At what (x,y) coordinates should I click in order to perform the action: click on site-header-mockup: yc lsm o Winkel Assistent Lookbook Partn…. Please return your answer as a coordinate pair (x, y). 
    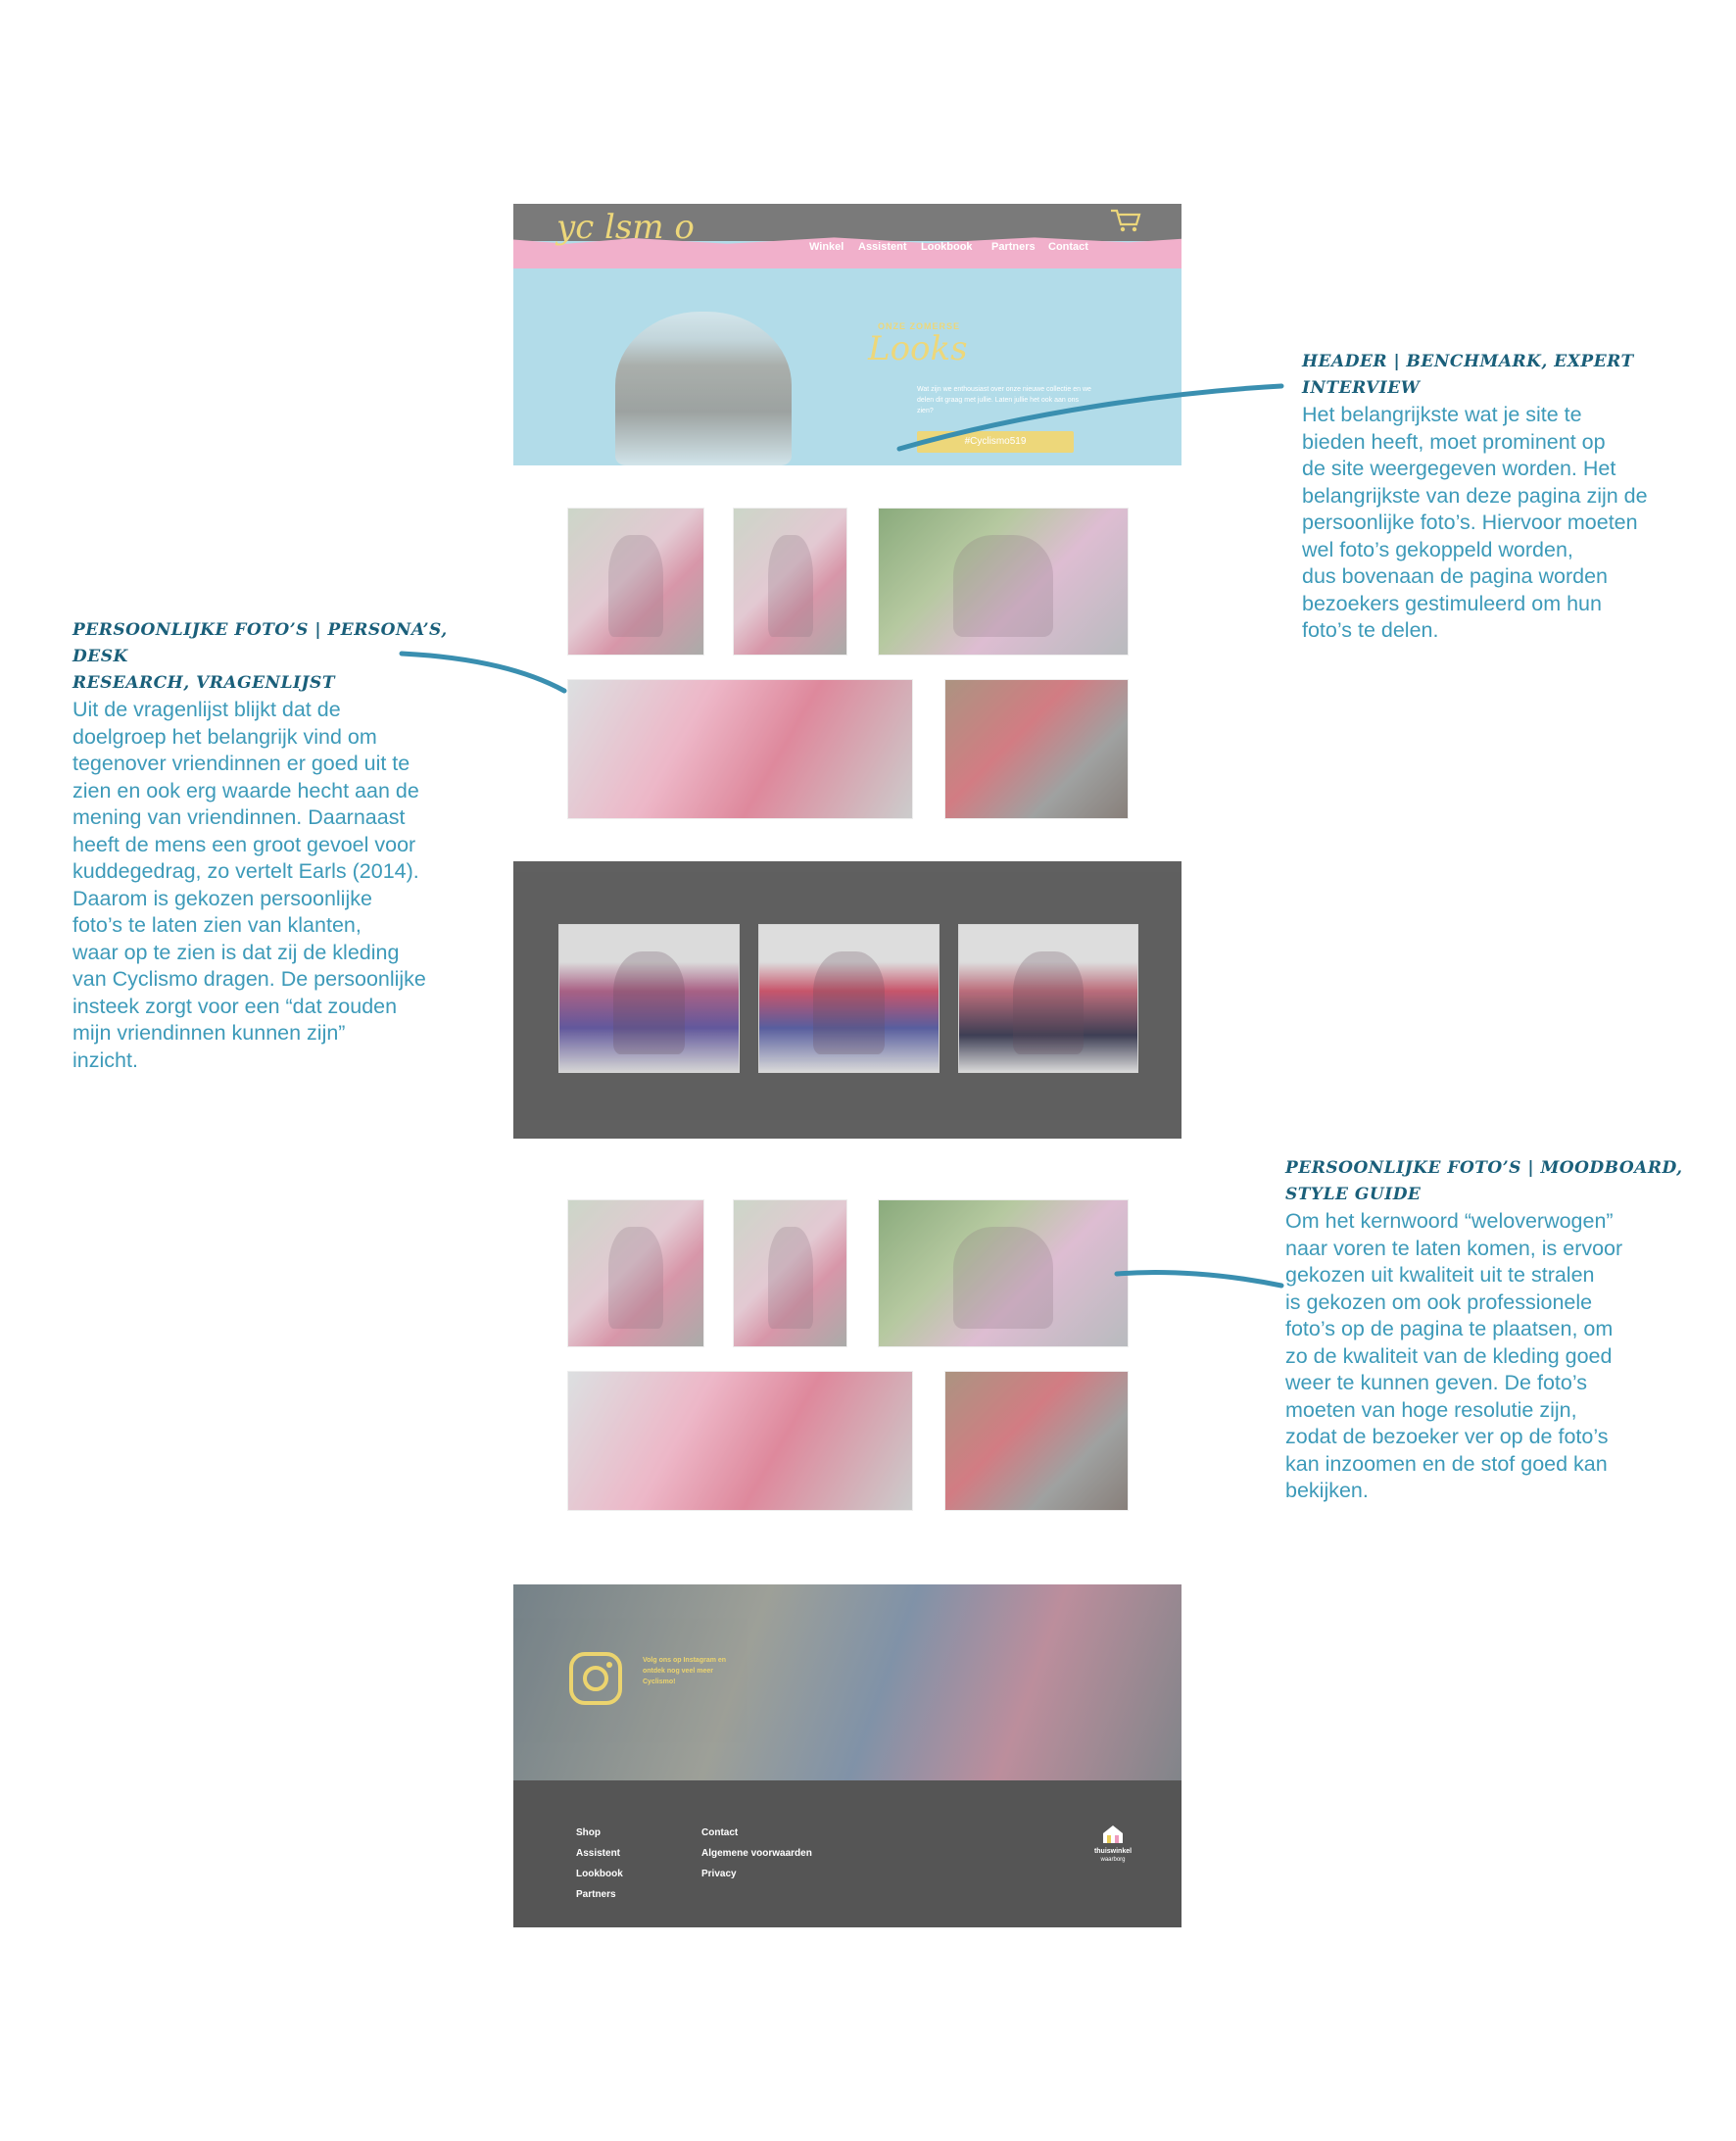
    Looking at the image, I should click on (847, 334).